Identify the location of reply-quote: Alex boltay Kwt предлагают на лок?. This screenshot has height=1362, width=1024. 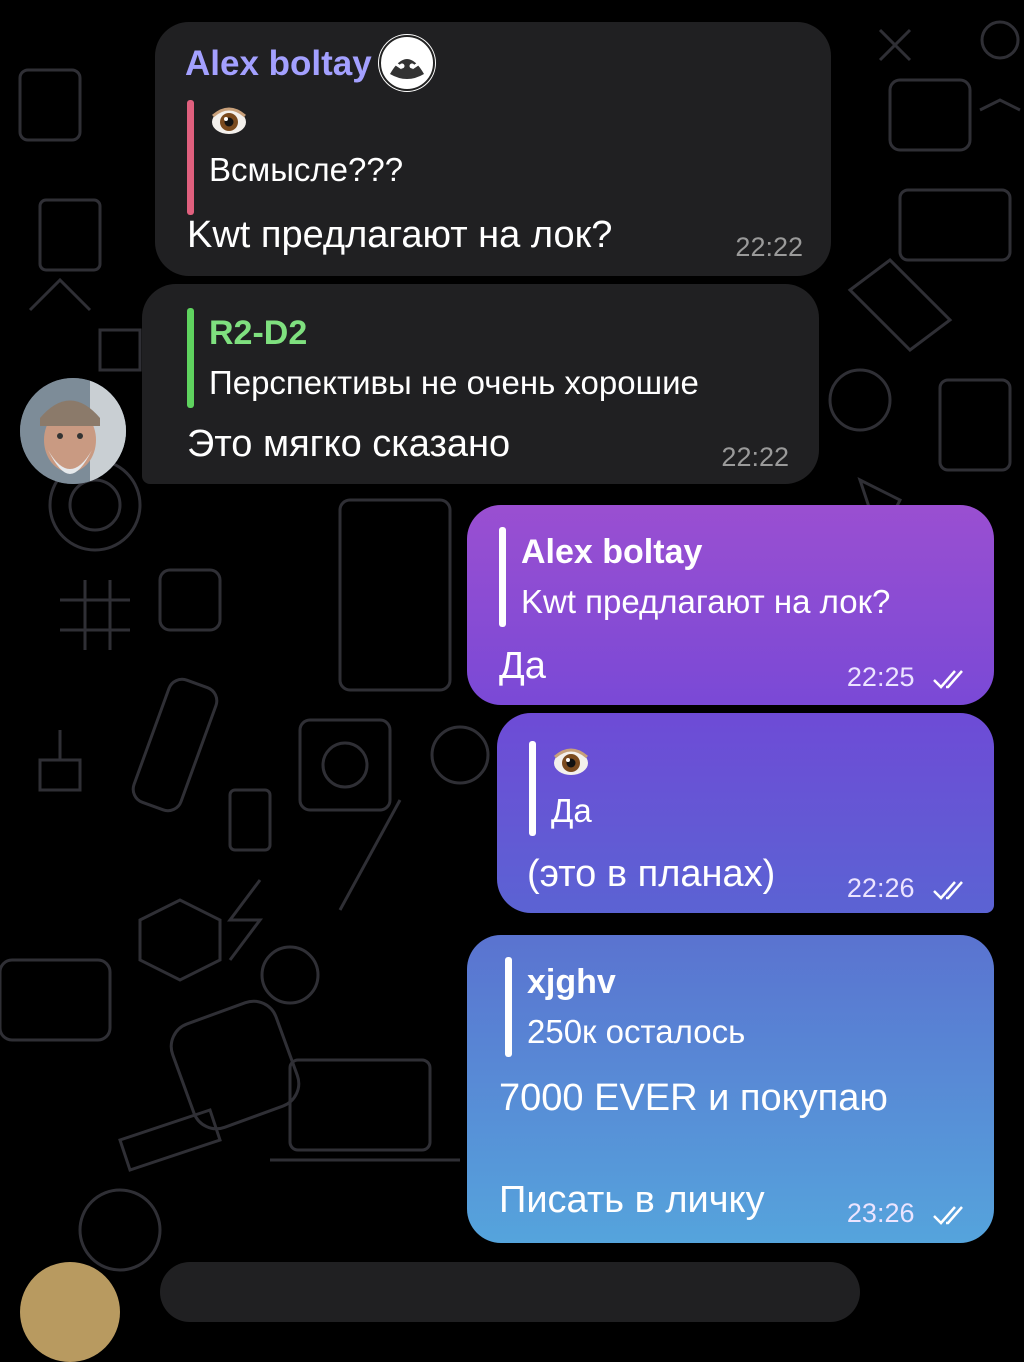
(694, 577).